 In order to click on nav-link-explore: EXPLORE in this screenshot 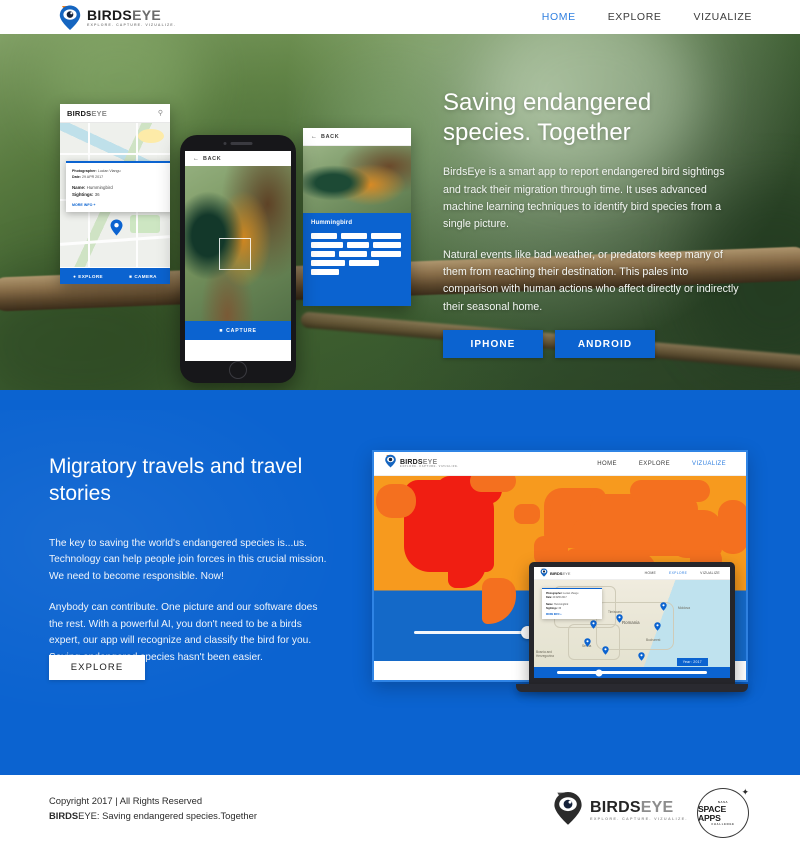, I will do `click(635, 17)`.